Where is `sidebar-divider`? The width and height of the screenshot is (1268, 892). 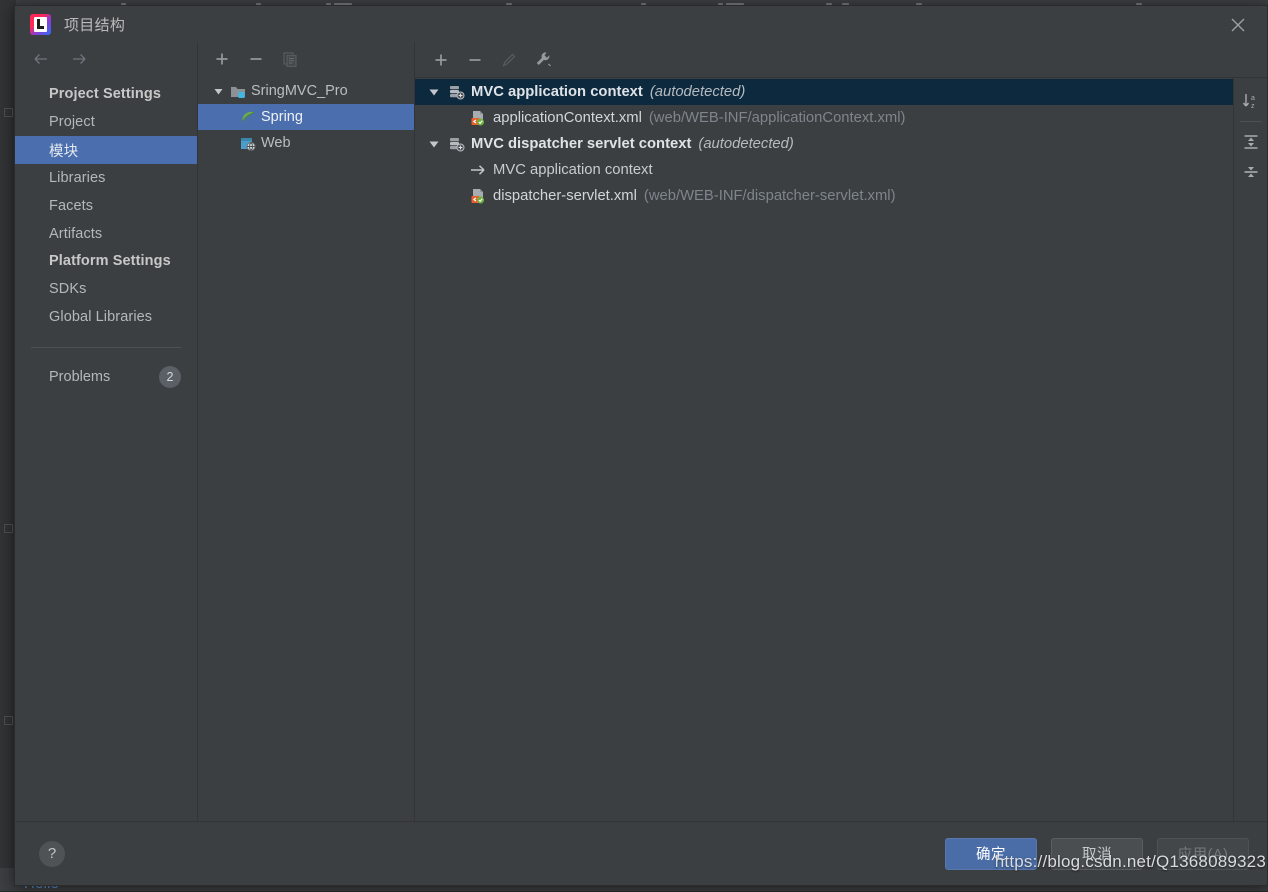
sidebar-divider is located at coordinates (106, 347).